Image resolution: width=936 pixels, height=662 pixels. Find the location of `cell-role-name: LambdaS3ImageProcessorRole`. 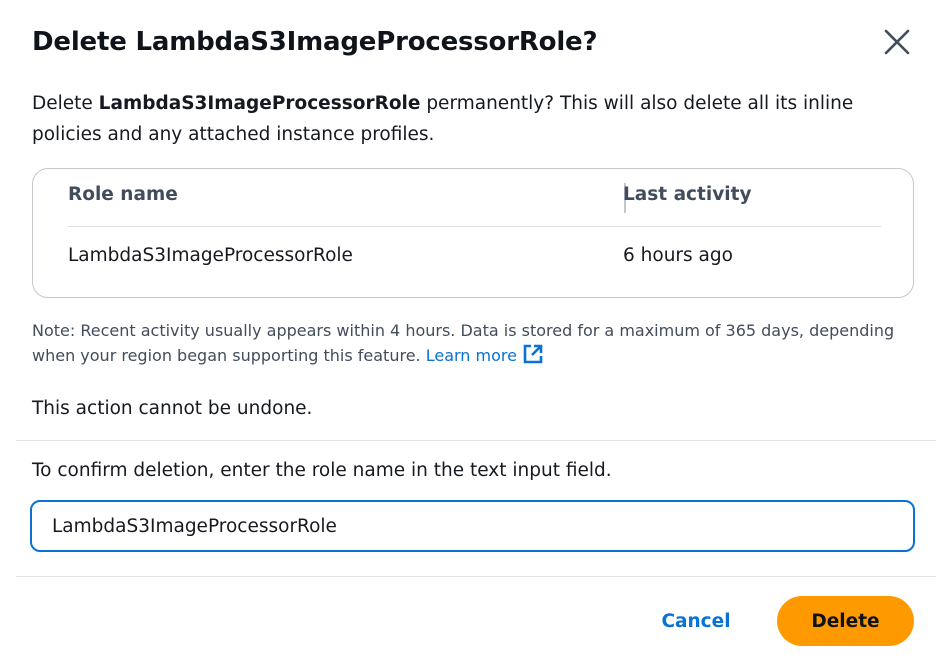

cell-role-name: LambdaS3ImageProcessorRole is located at coordinates (210, 255).